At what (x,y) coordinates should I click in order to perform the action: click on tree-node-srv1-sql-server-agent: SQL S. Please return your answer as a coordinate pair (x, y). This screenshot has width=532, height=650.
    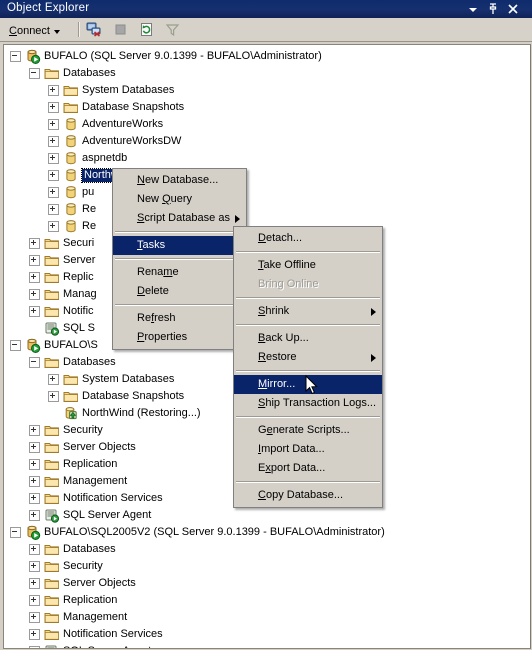
    Looking at the image, I should click on (49, 328).